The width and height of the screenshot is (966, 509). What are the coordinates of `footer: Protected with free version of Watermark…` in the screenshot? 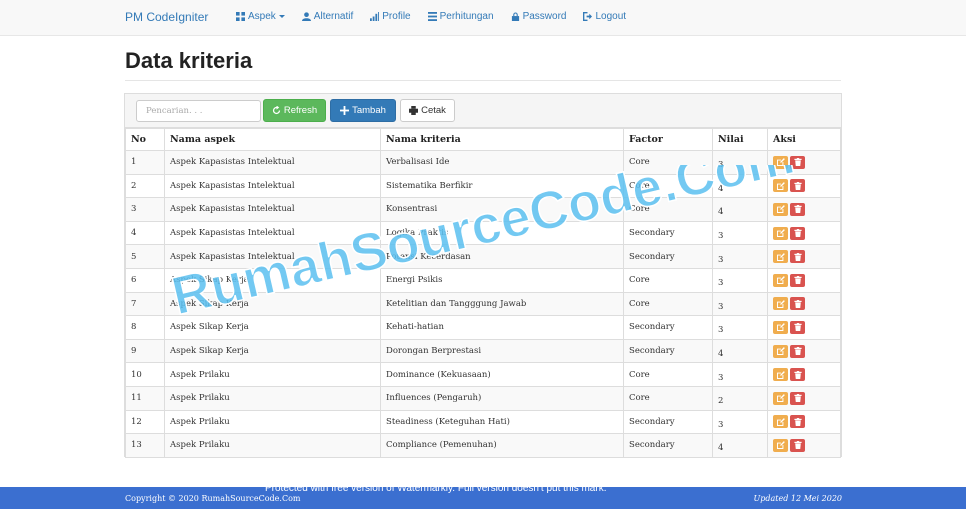 It's located at (483, 496).